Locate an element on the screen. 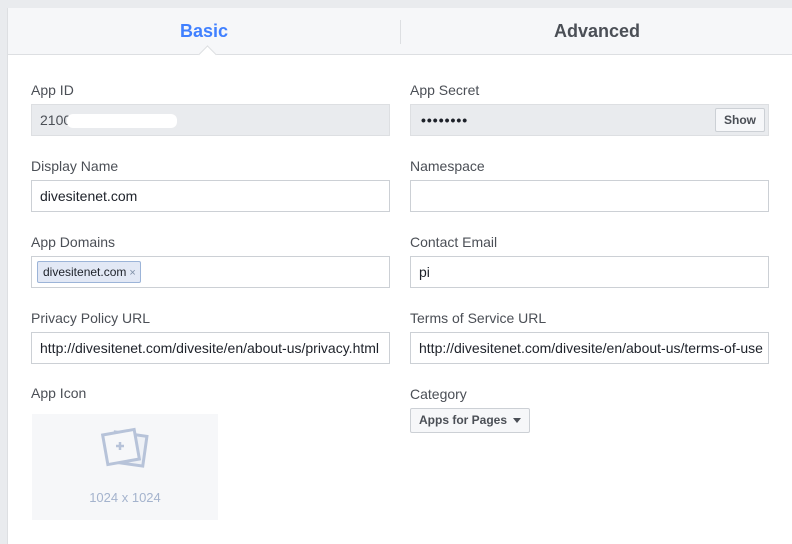  privacy-policy-url-label: Privacy Policy URL is located at coordinates (91, 318).